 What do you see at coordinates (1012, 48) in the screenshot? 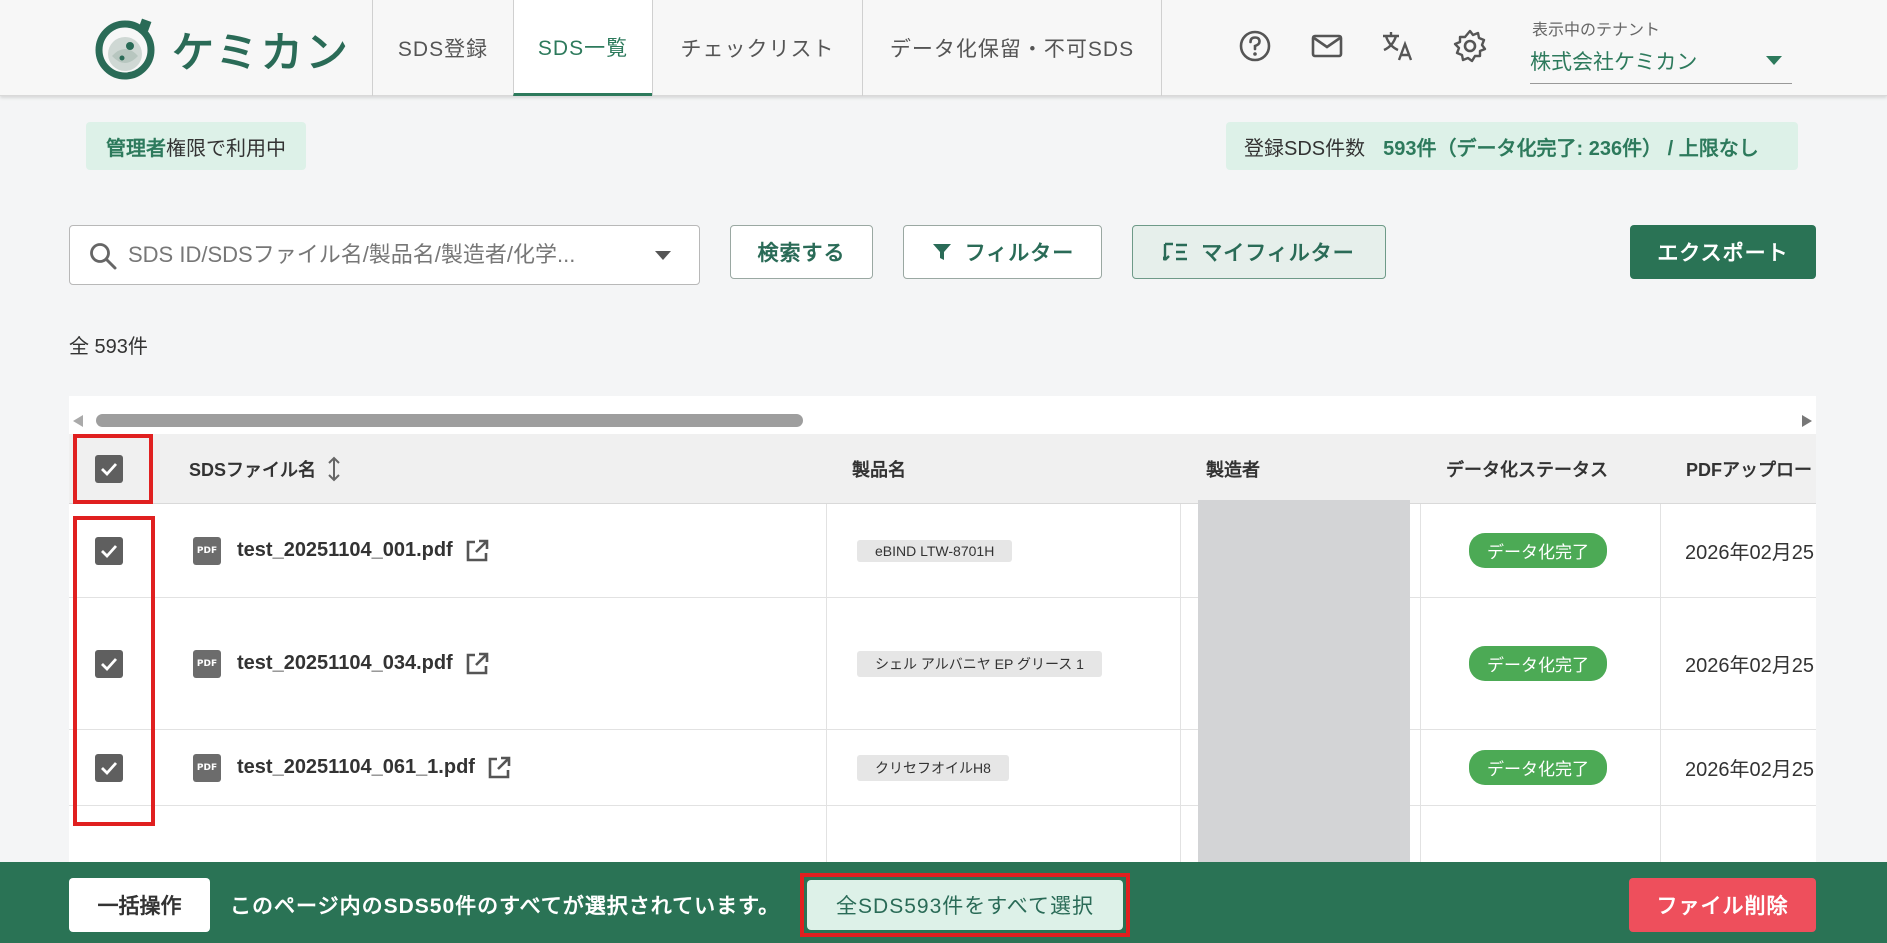
I see `tab-data-hold: データ化保留・不可SDS` at bounding box center [1012, 48].